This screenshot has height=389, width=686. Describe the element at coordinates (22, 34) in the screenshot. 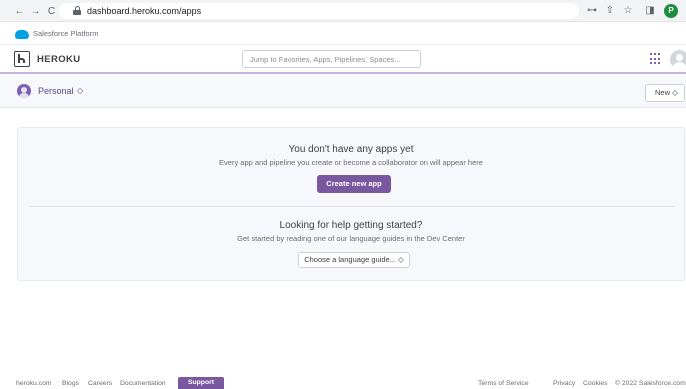

I see `salesforce-logo-icon` at that location.